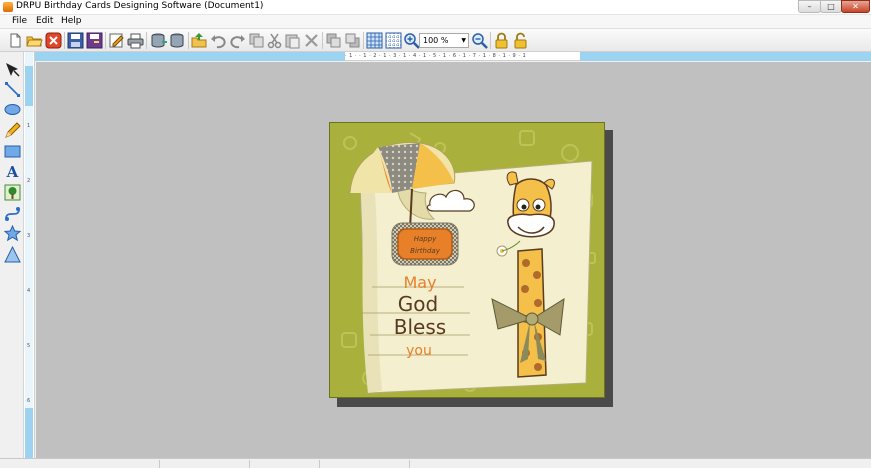 The width and height of the screenshot is (871, 468). I want to click on pointer-icon, so click(12, 69).